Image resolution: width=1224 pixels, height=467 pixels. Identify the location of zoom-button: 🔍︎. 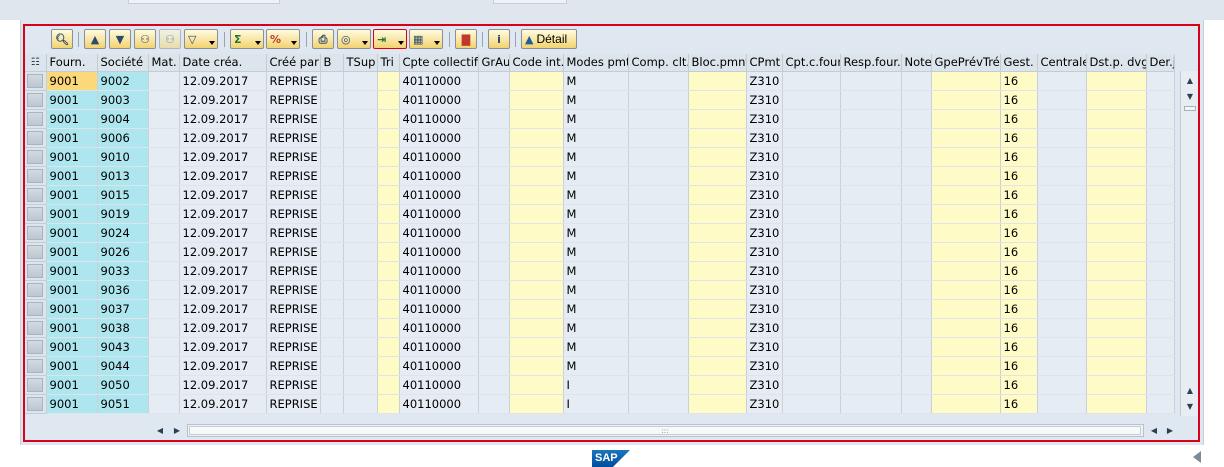
(62, 39).